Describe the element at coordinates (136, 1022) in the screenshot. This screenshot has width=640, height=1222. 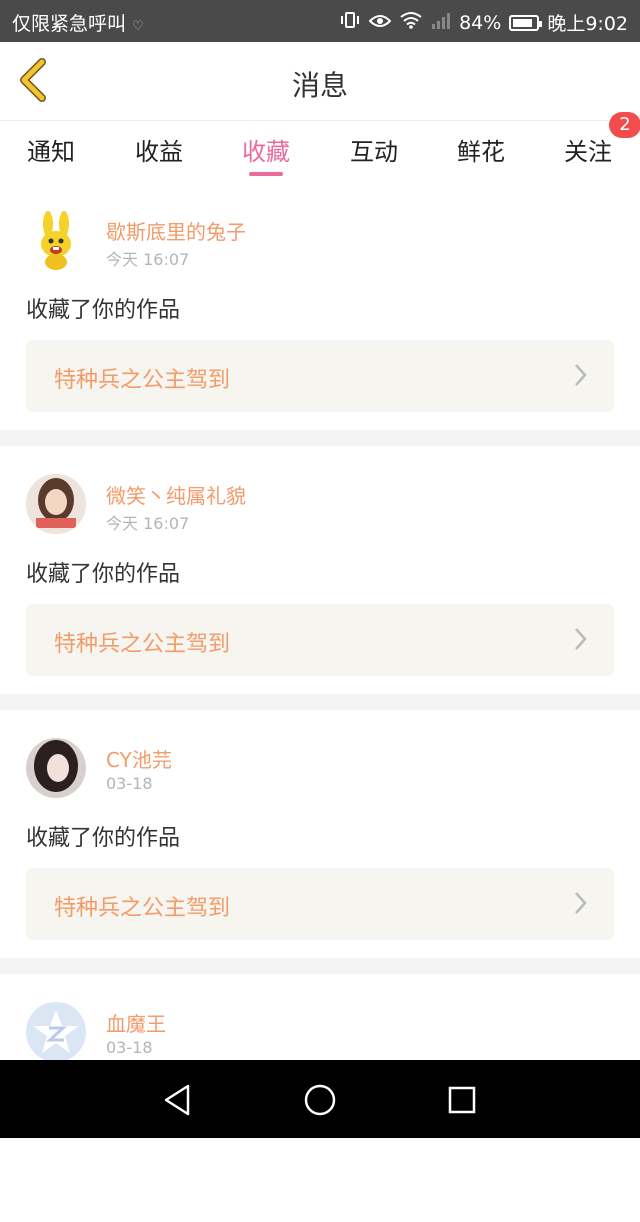
I see `username: 血魔王` at that location.